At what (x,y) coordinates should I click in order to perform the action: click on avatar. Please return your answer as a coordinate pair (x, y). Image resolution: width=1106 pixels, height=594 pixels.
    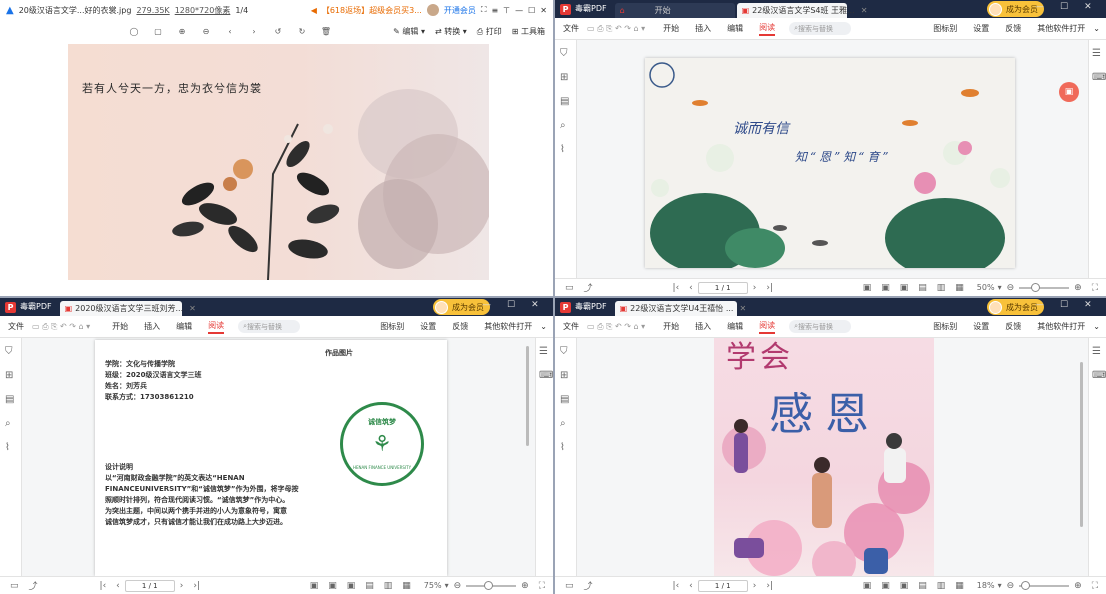
    Looking at the image, I should click on (432, 10).